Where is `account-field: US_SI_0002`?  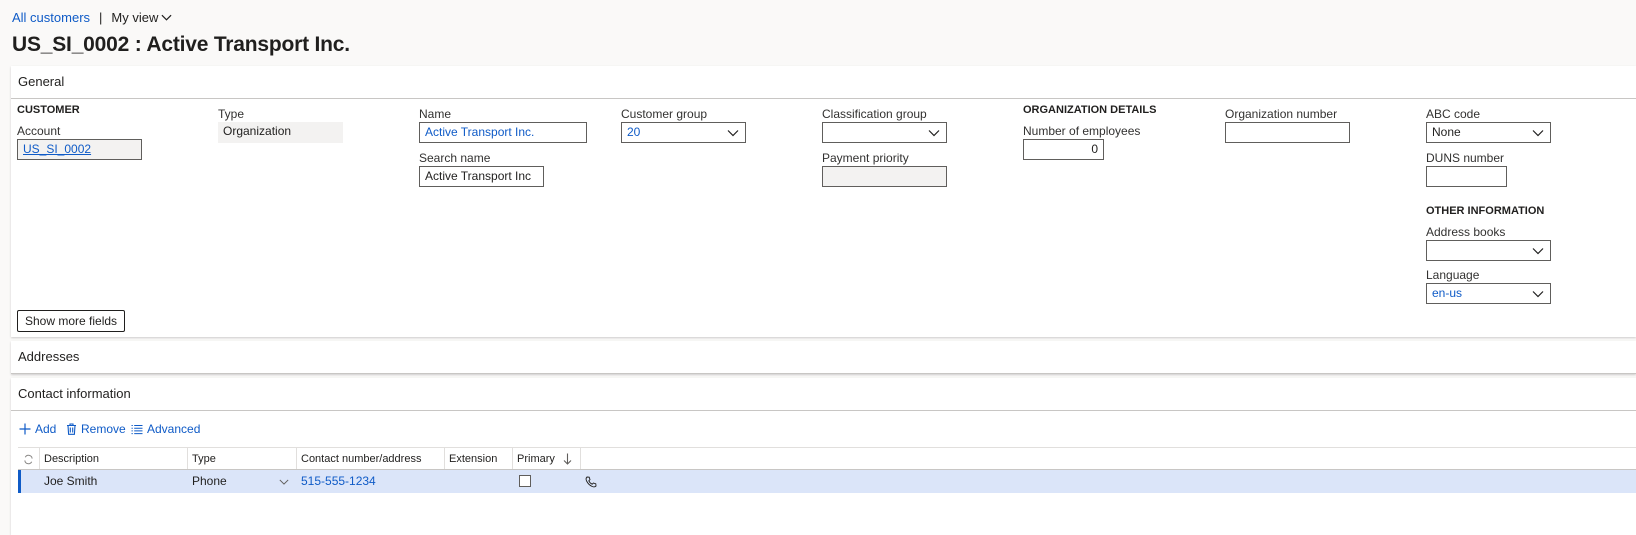 account-field: US_SI_0002 is located at coordinates (79, 149).